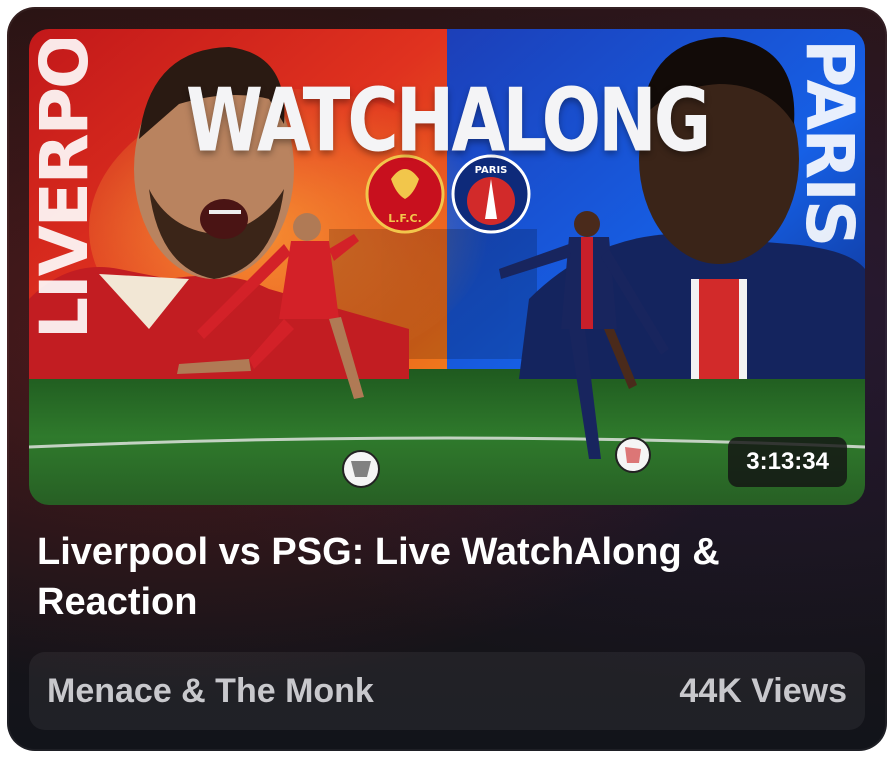  What do you see at coordinates (448, 120) in the screenshot?
I see `watchalong-banner-text: WATCHALONG` at bounding box center [448, 120].